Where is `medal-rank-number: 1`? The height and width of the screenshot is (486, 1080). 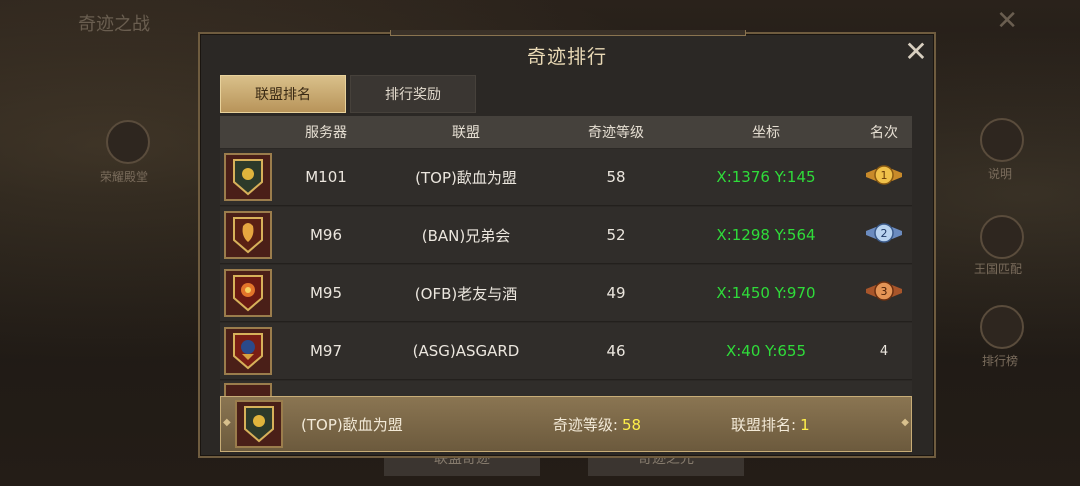
medal-rank-number: 1 is located at coordinates (884, 175).